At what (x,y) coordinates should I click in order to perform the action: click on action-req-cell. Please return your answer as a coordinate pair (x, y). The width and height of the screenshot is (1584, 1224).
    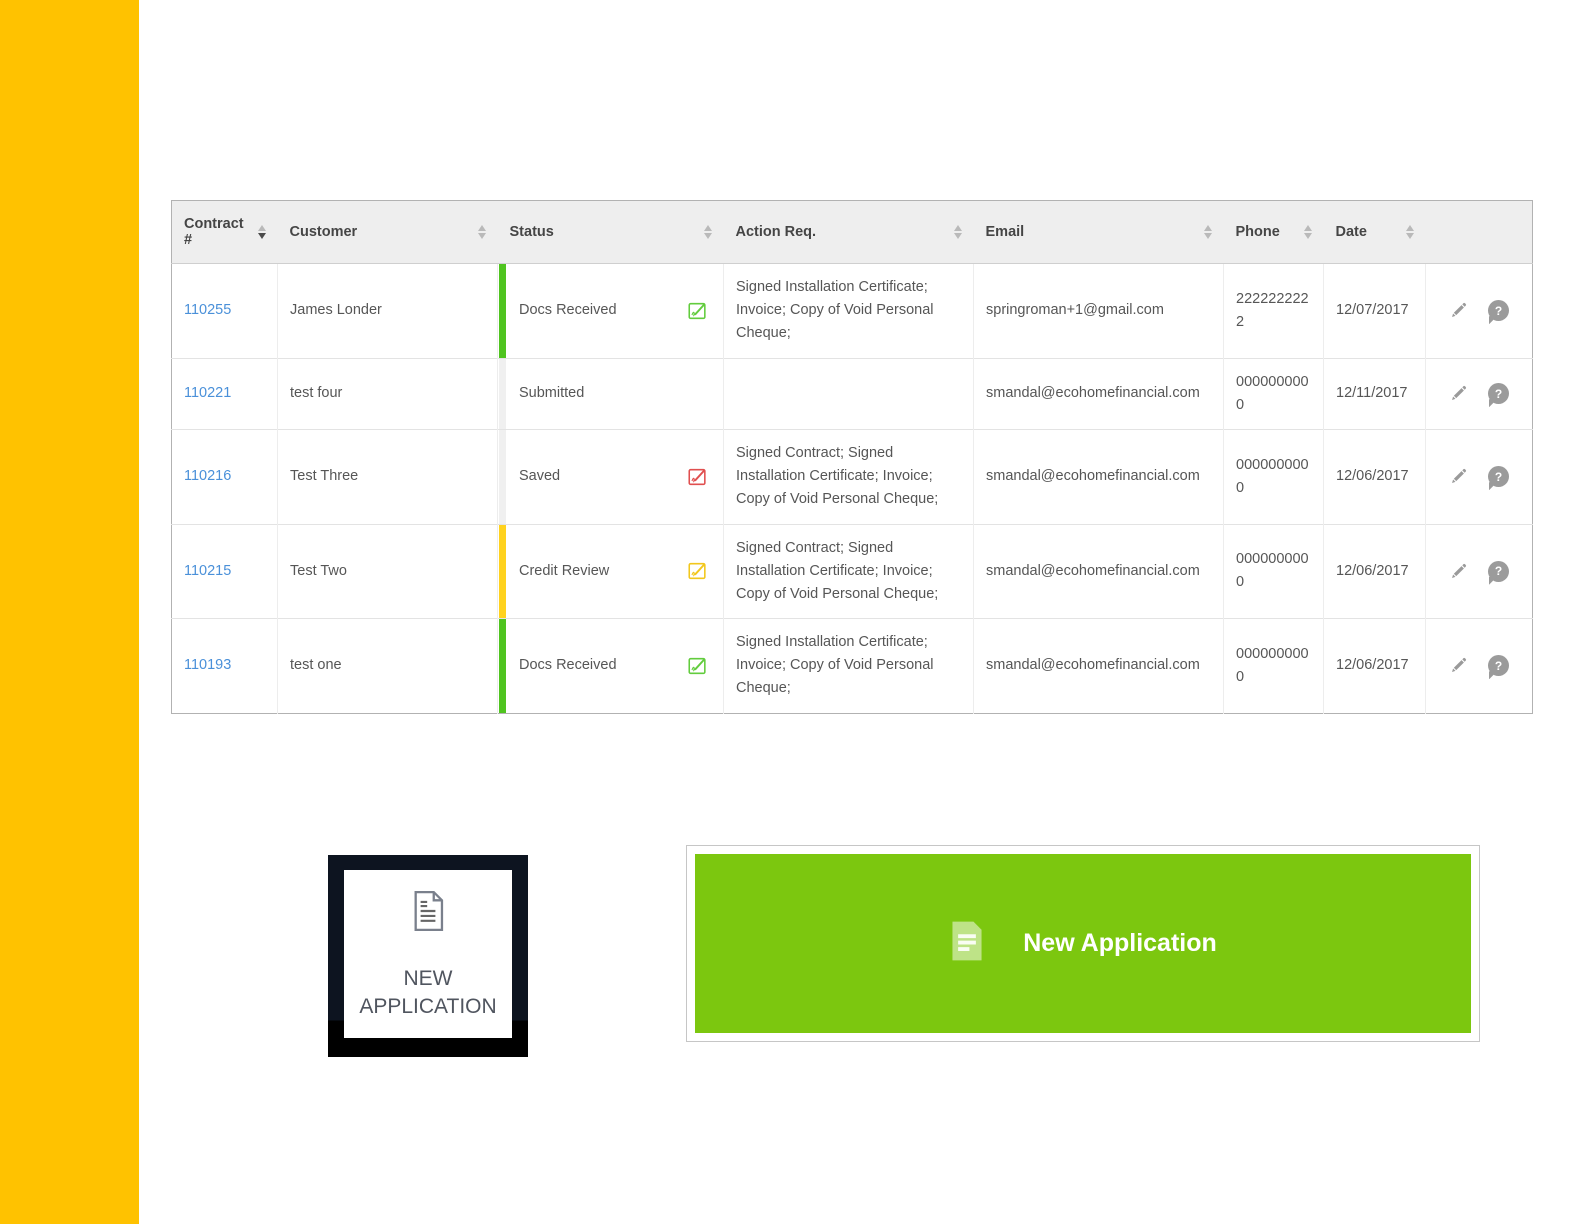
    Looking at the image, I should click on (848, 393).